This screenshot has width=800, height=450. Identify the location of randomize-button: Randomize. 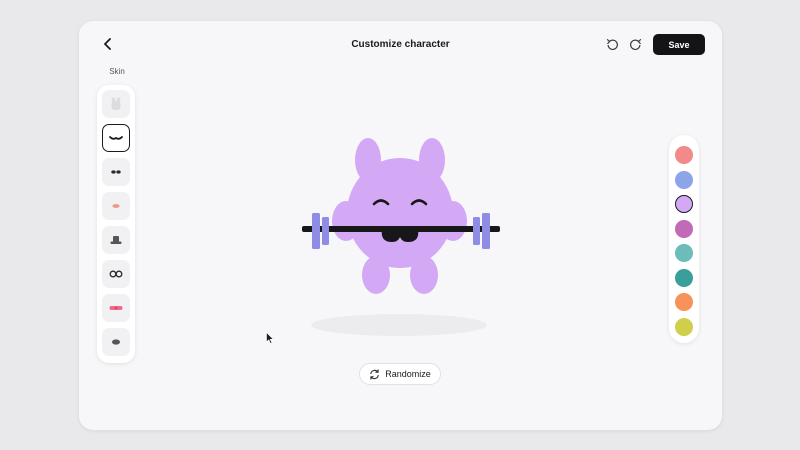
(400, 374).